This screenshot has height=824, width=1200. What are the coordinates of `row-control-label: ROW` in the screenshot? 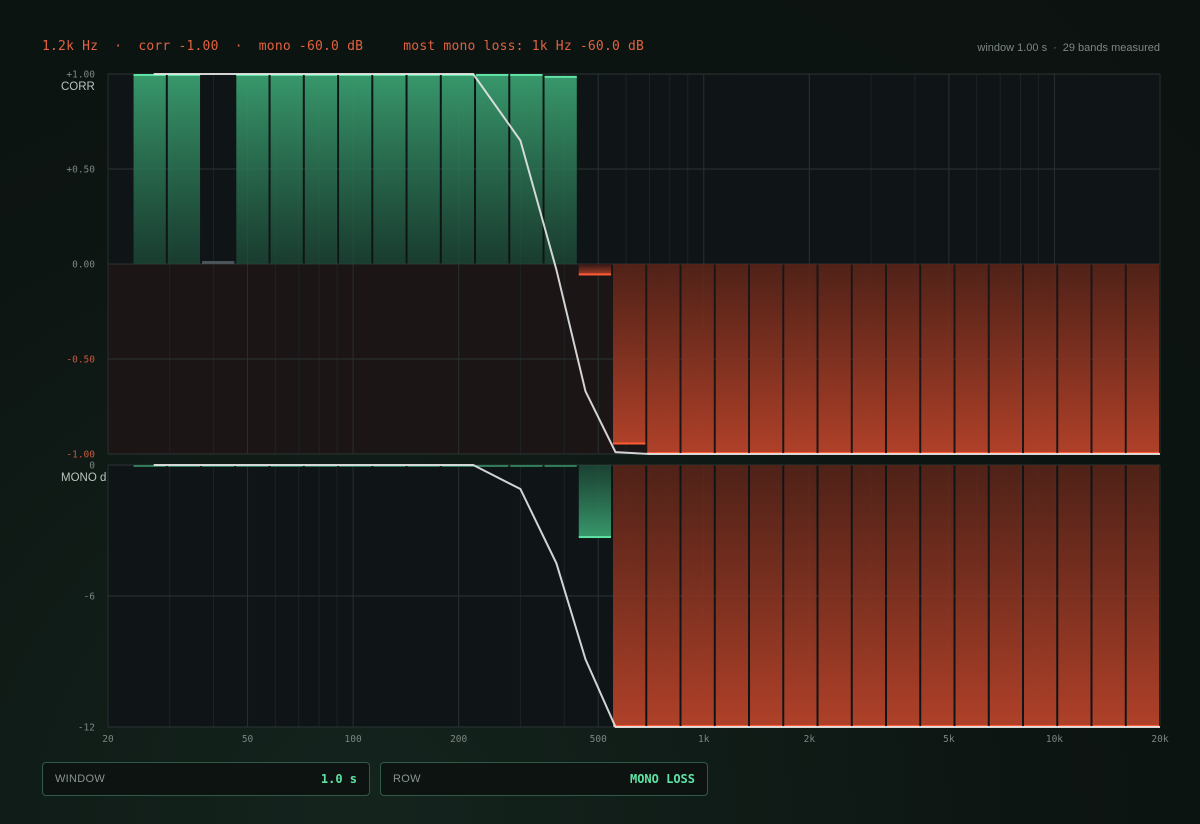 It's located at (407, 779).